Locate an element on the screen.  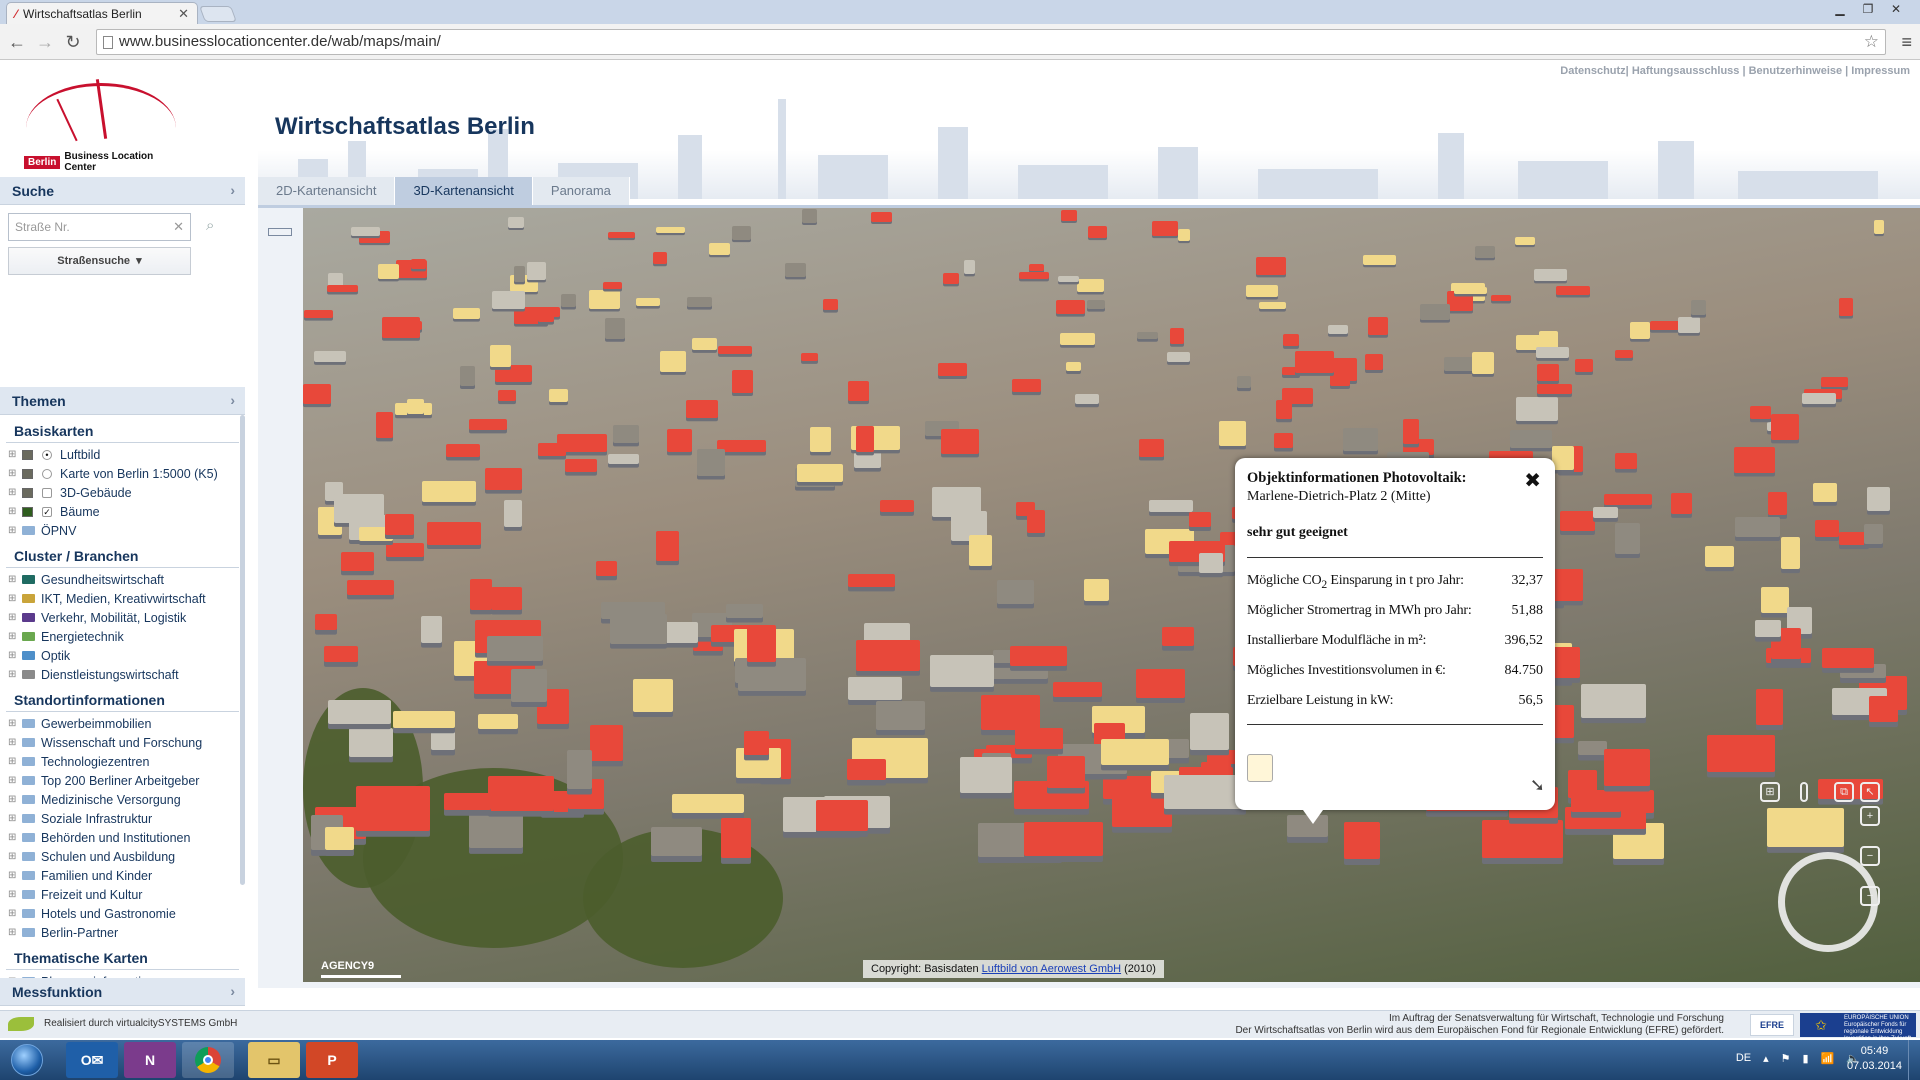
layer-item: ⊞ Optik is located at coordinates (122, 655).